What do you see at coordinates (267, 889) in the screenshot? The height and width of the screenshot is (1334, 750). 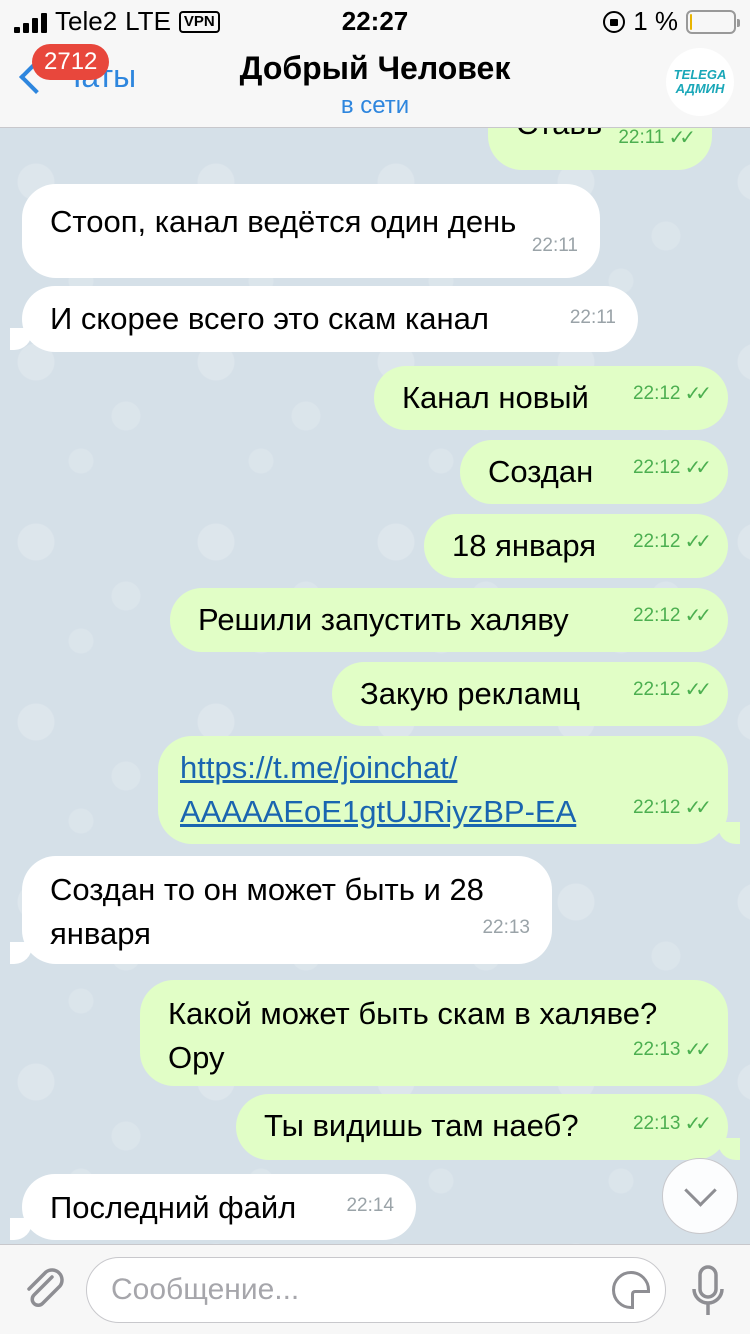 I see `message-text-line-1: Создан то он может быть и 28` at bounding box center [267, 889].